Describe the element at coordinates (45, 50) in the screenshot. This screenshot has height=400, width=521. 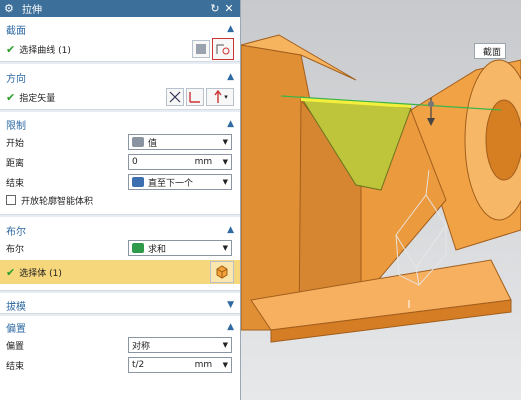
I see `select-curve-label: 选择曲线 (1)` at that location.